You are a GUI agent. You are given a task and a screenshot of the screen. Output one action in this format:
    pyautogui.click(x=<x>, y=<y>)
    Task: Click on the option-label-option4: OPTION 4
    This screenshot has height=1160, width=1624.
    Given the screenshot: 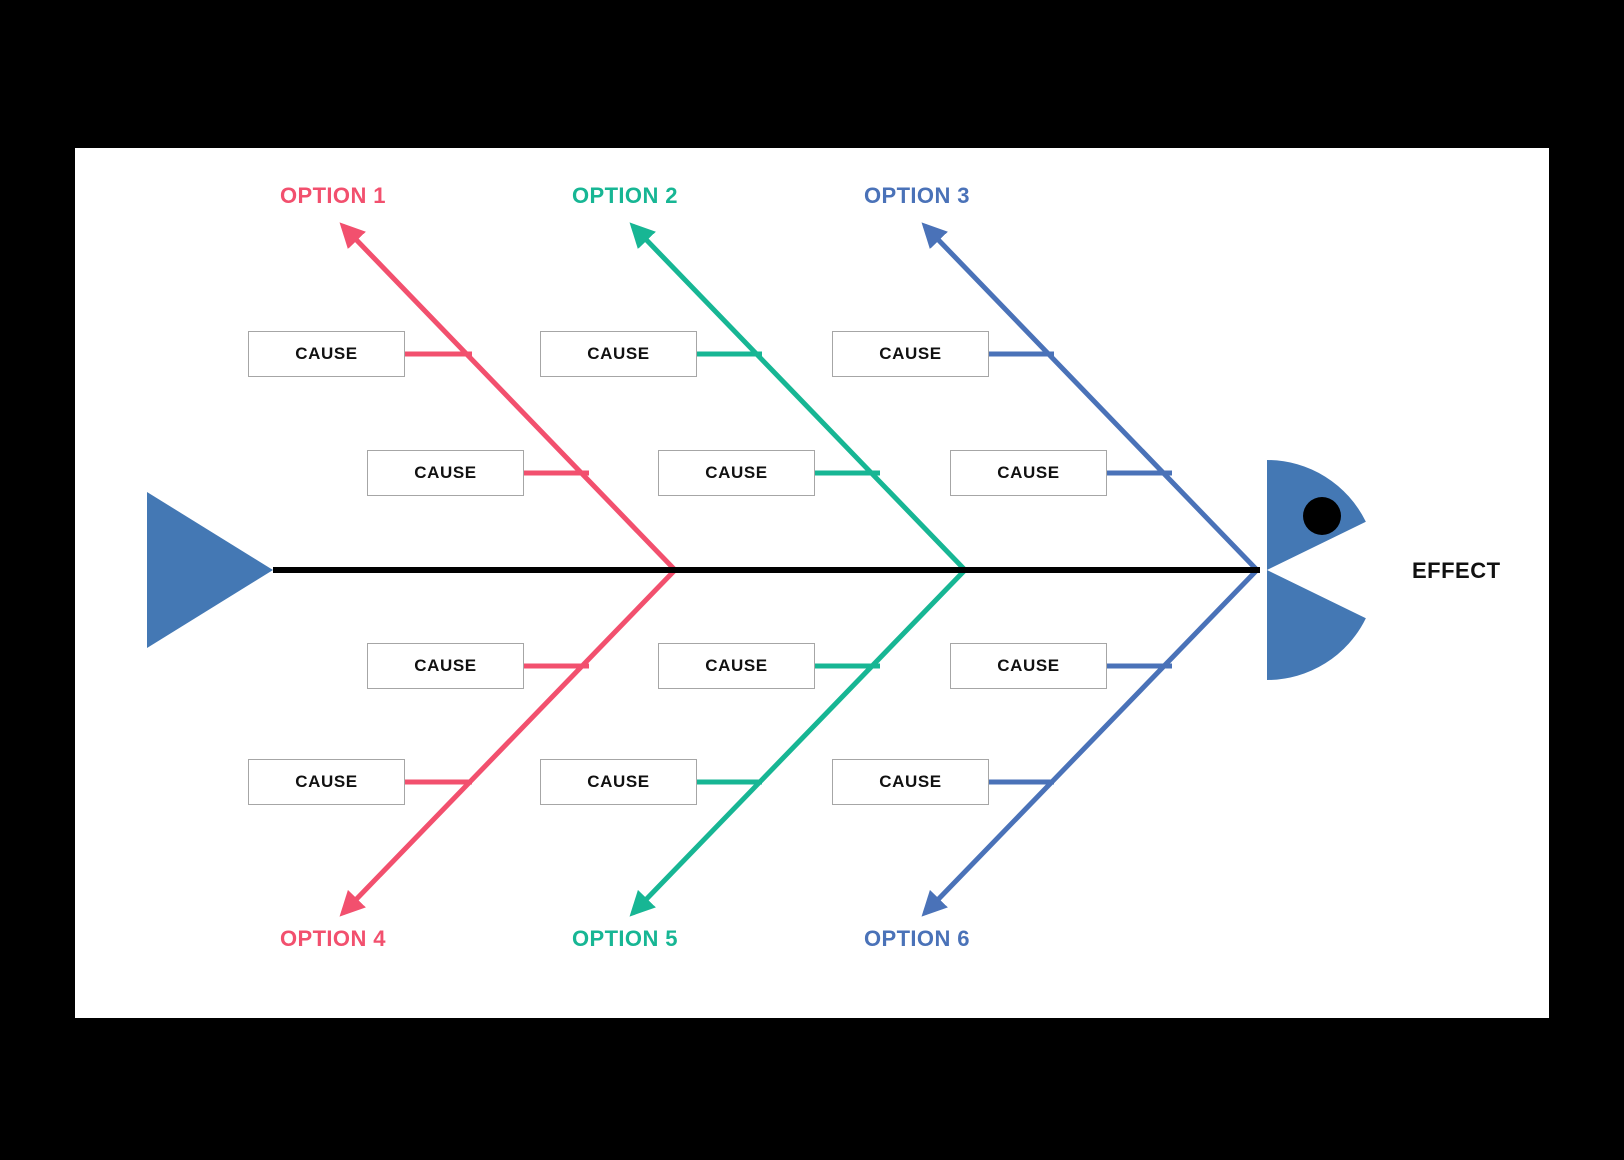 What is the action you would take?
    pyautogui.click(x=333, y=938)
    